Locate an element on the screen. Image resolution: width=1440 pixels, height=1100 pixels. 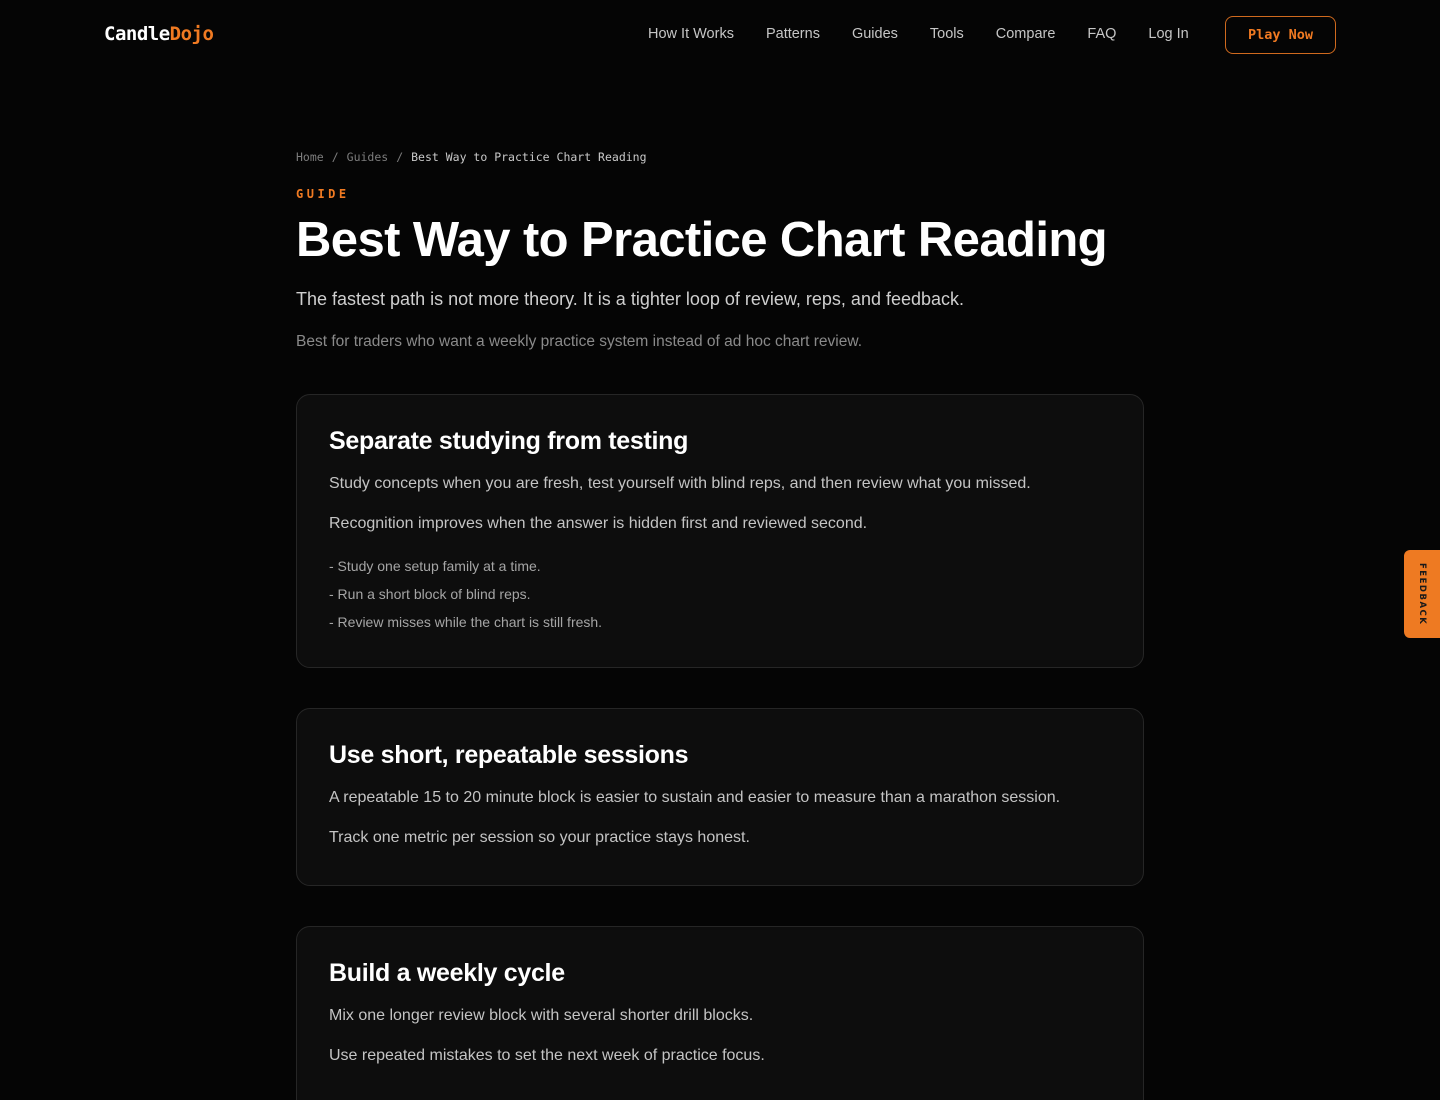
feedback-tab: FEEDBACK is located at coordinates (1422, 594).